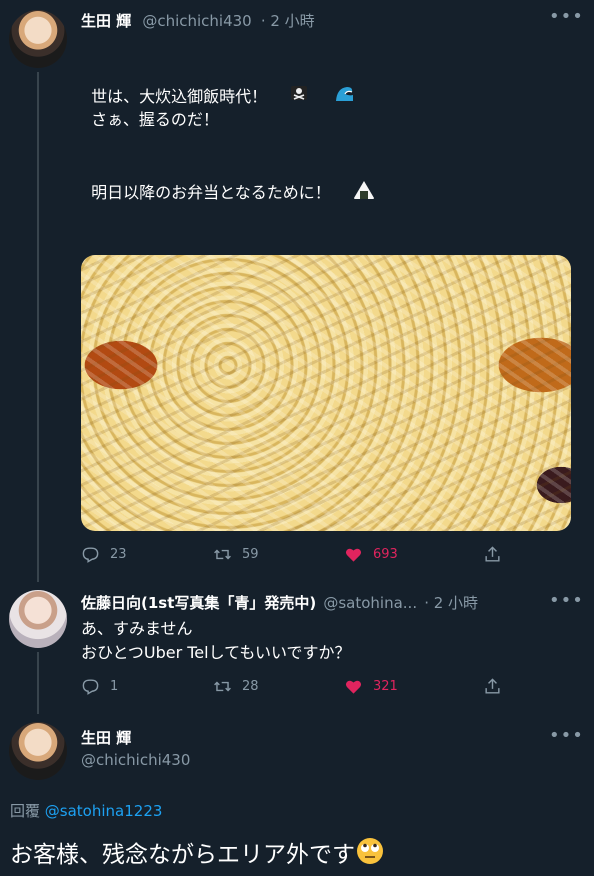 The width and height of the screenshot is (594, 876). I want to click on reply-prefix: 回覆, so click(25, 811).